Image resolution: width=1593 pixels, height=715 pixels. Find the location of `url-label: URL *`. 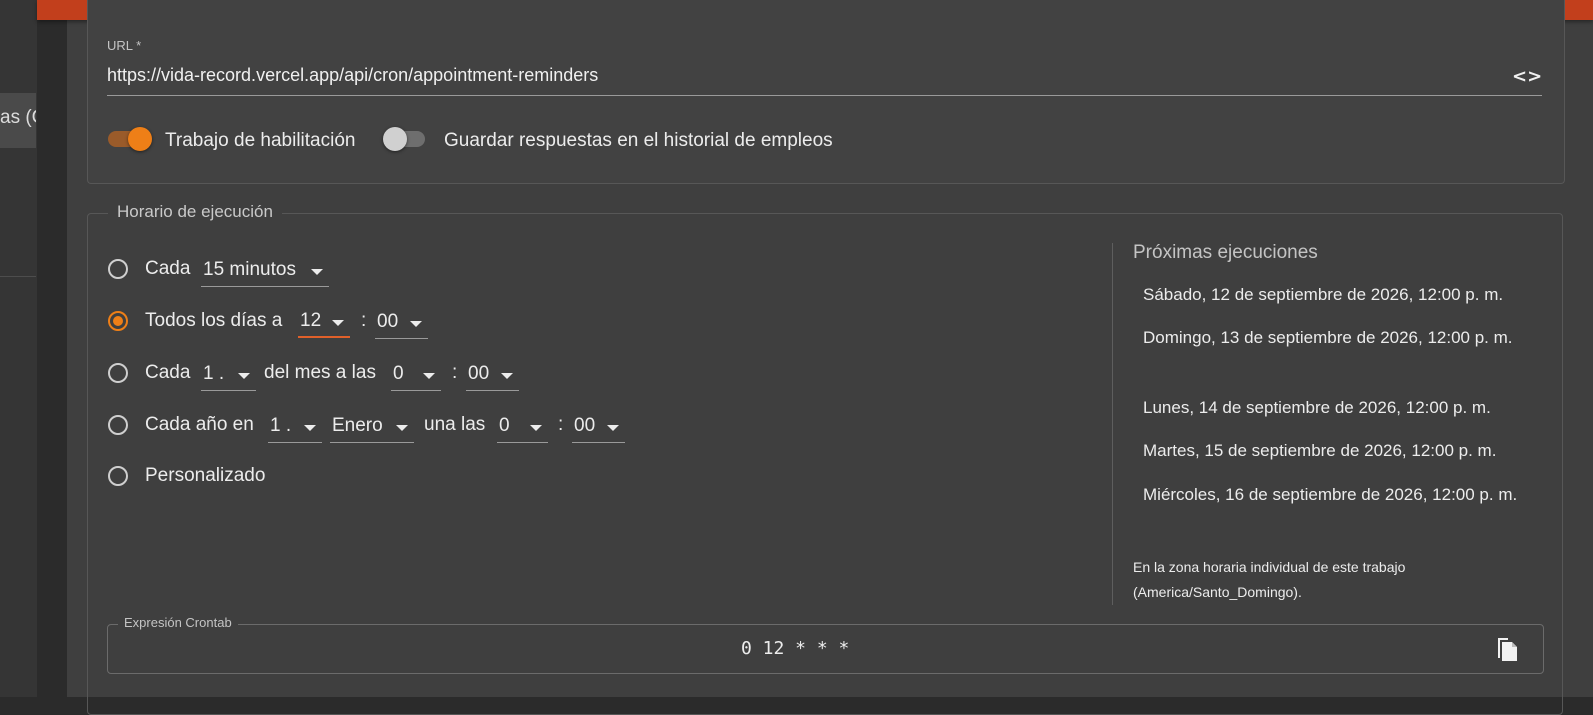

url-label: URL * is located at coordinates (124, 45).